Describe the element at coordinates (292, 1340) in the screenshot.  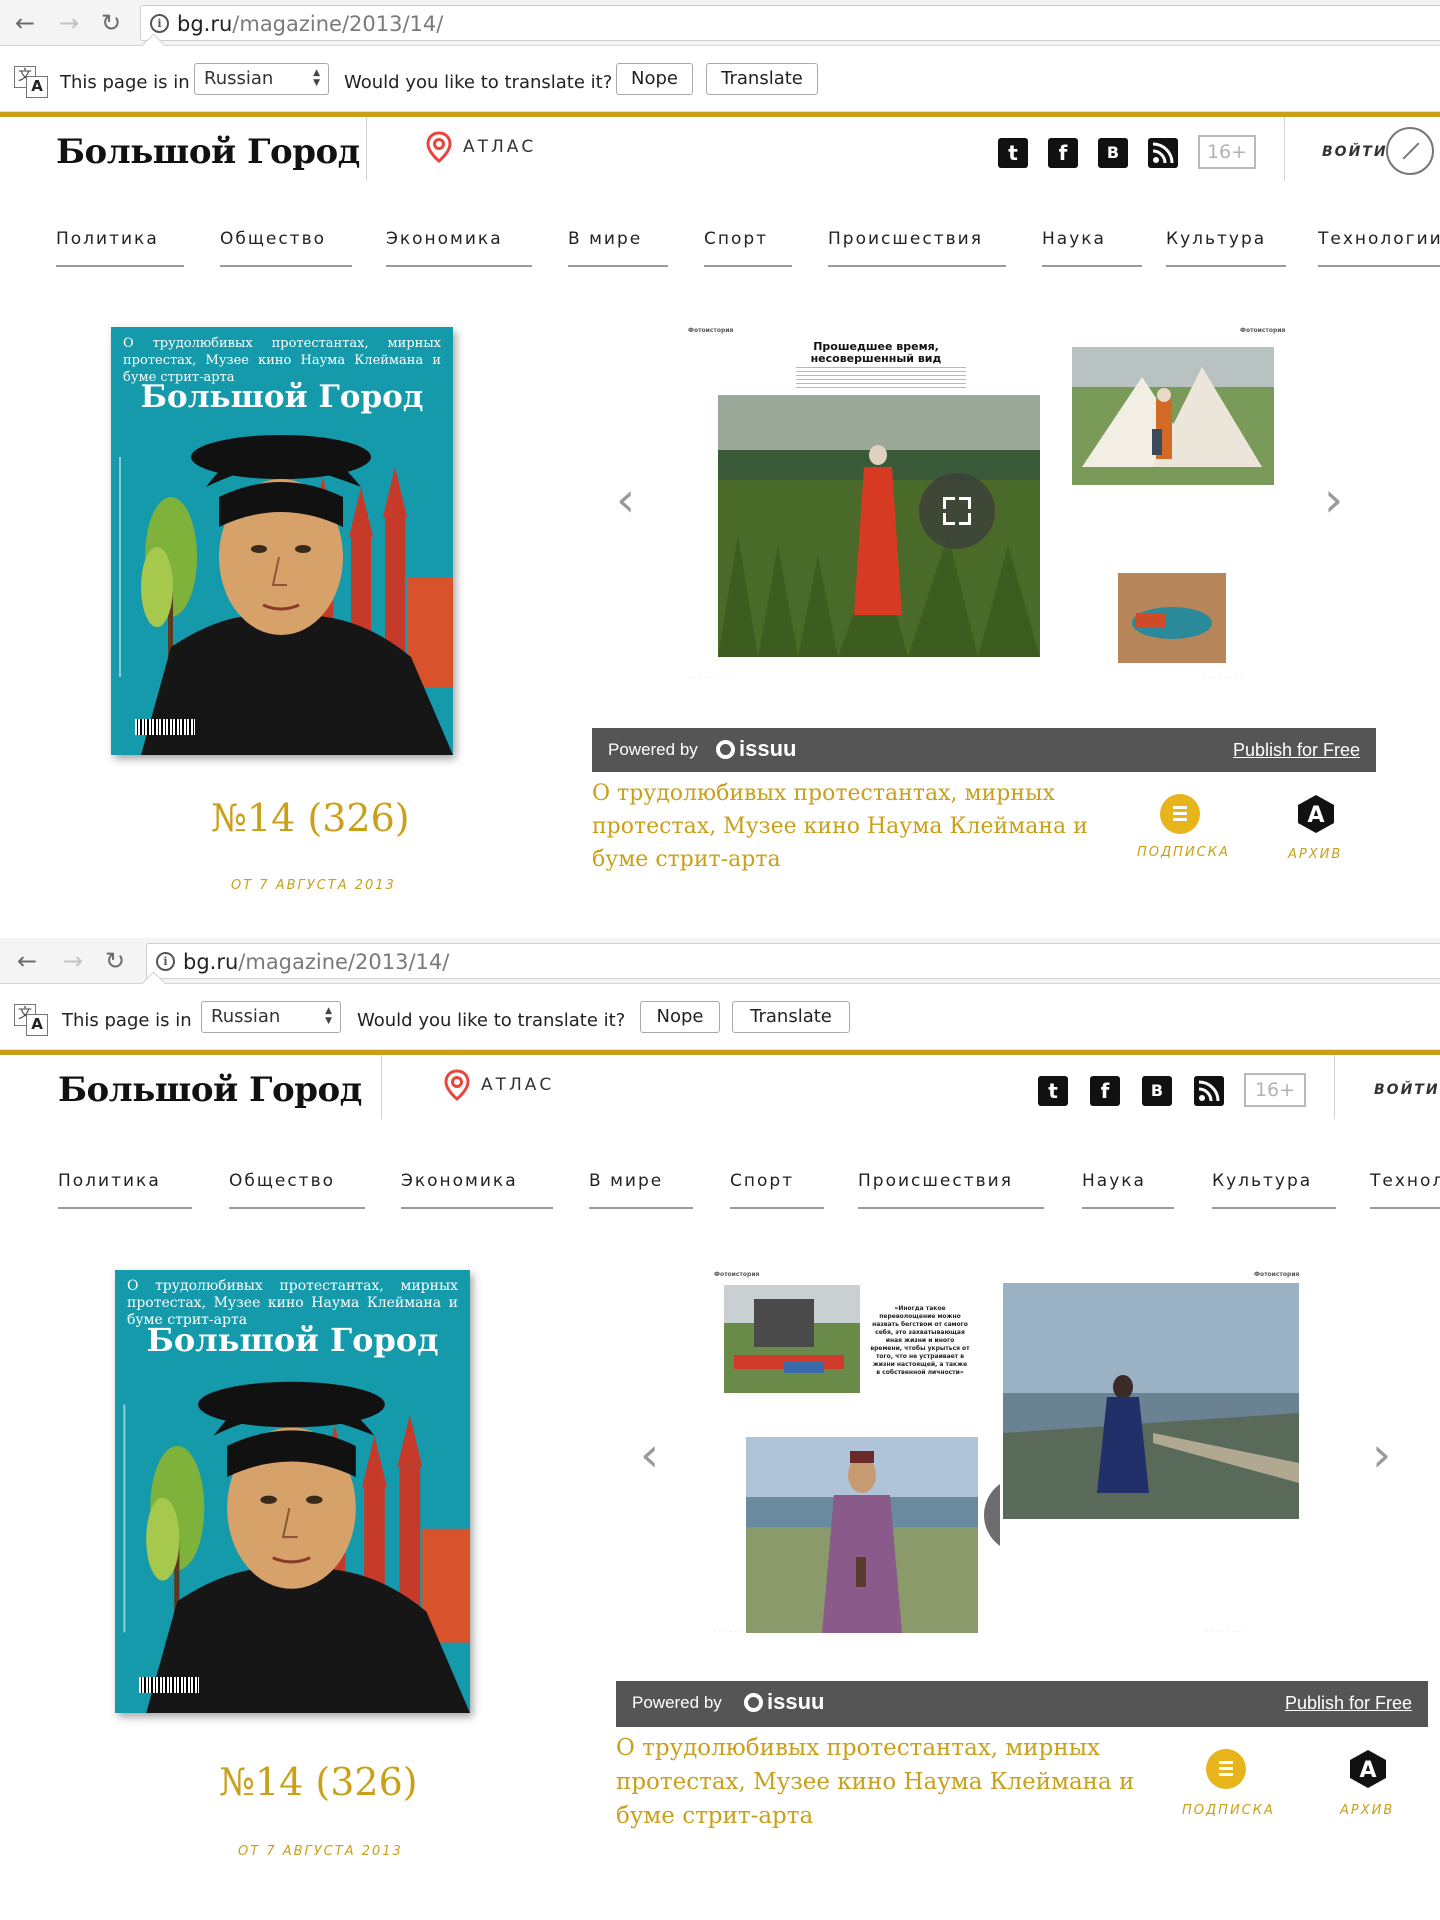
I see `cover-title: Большой Город` at that location.